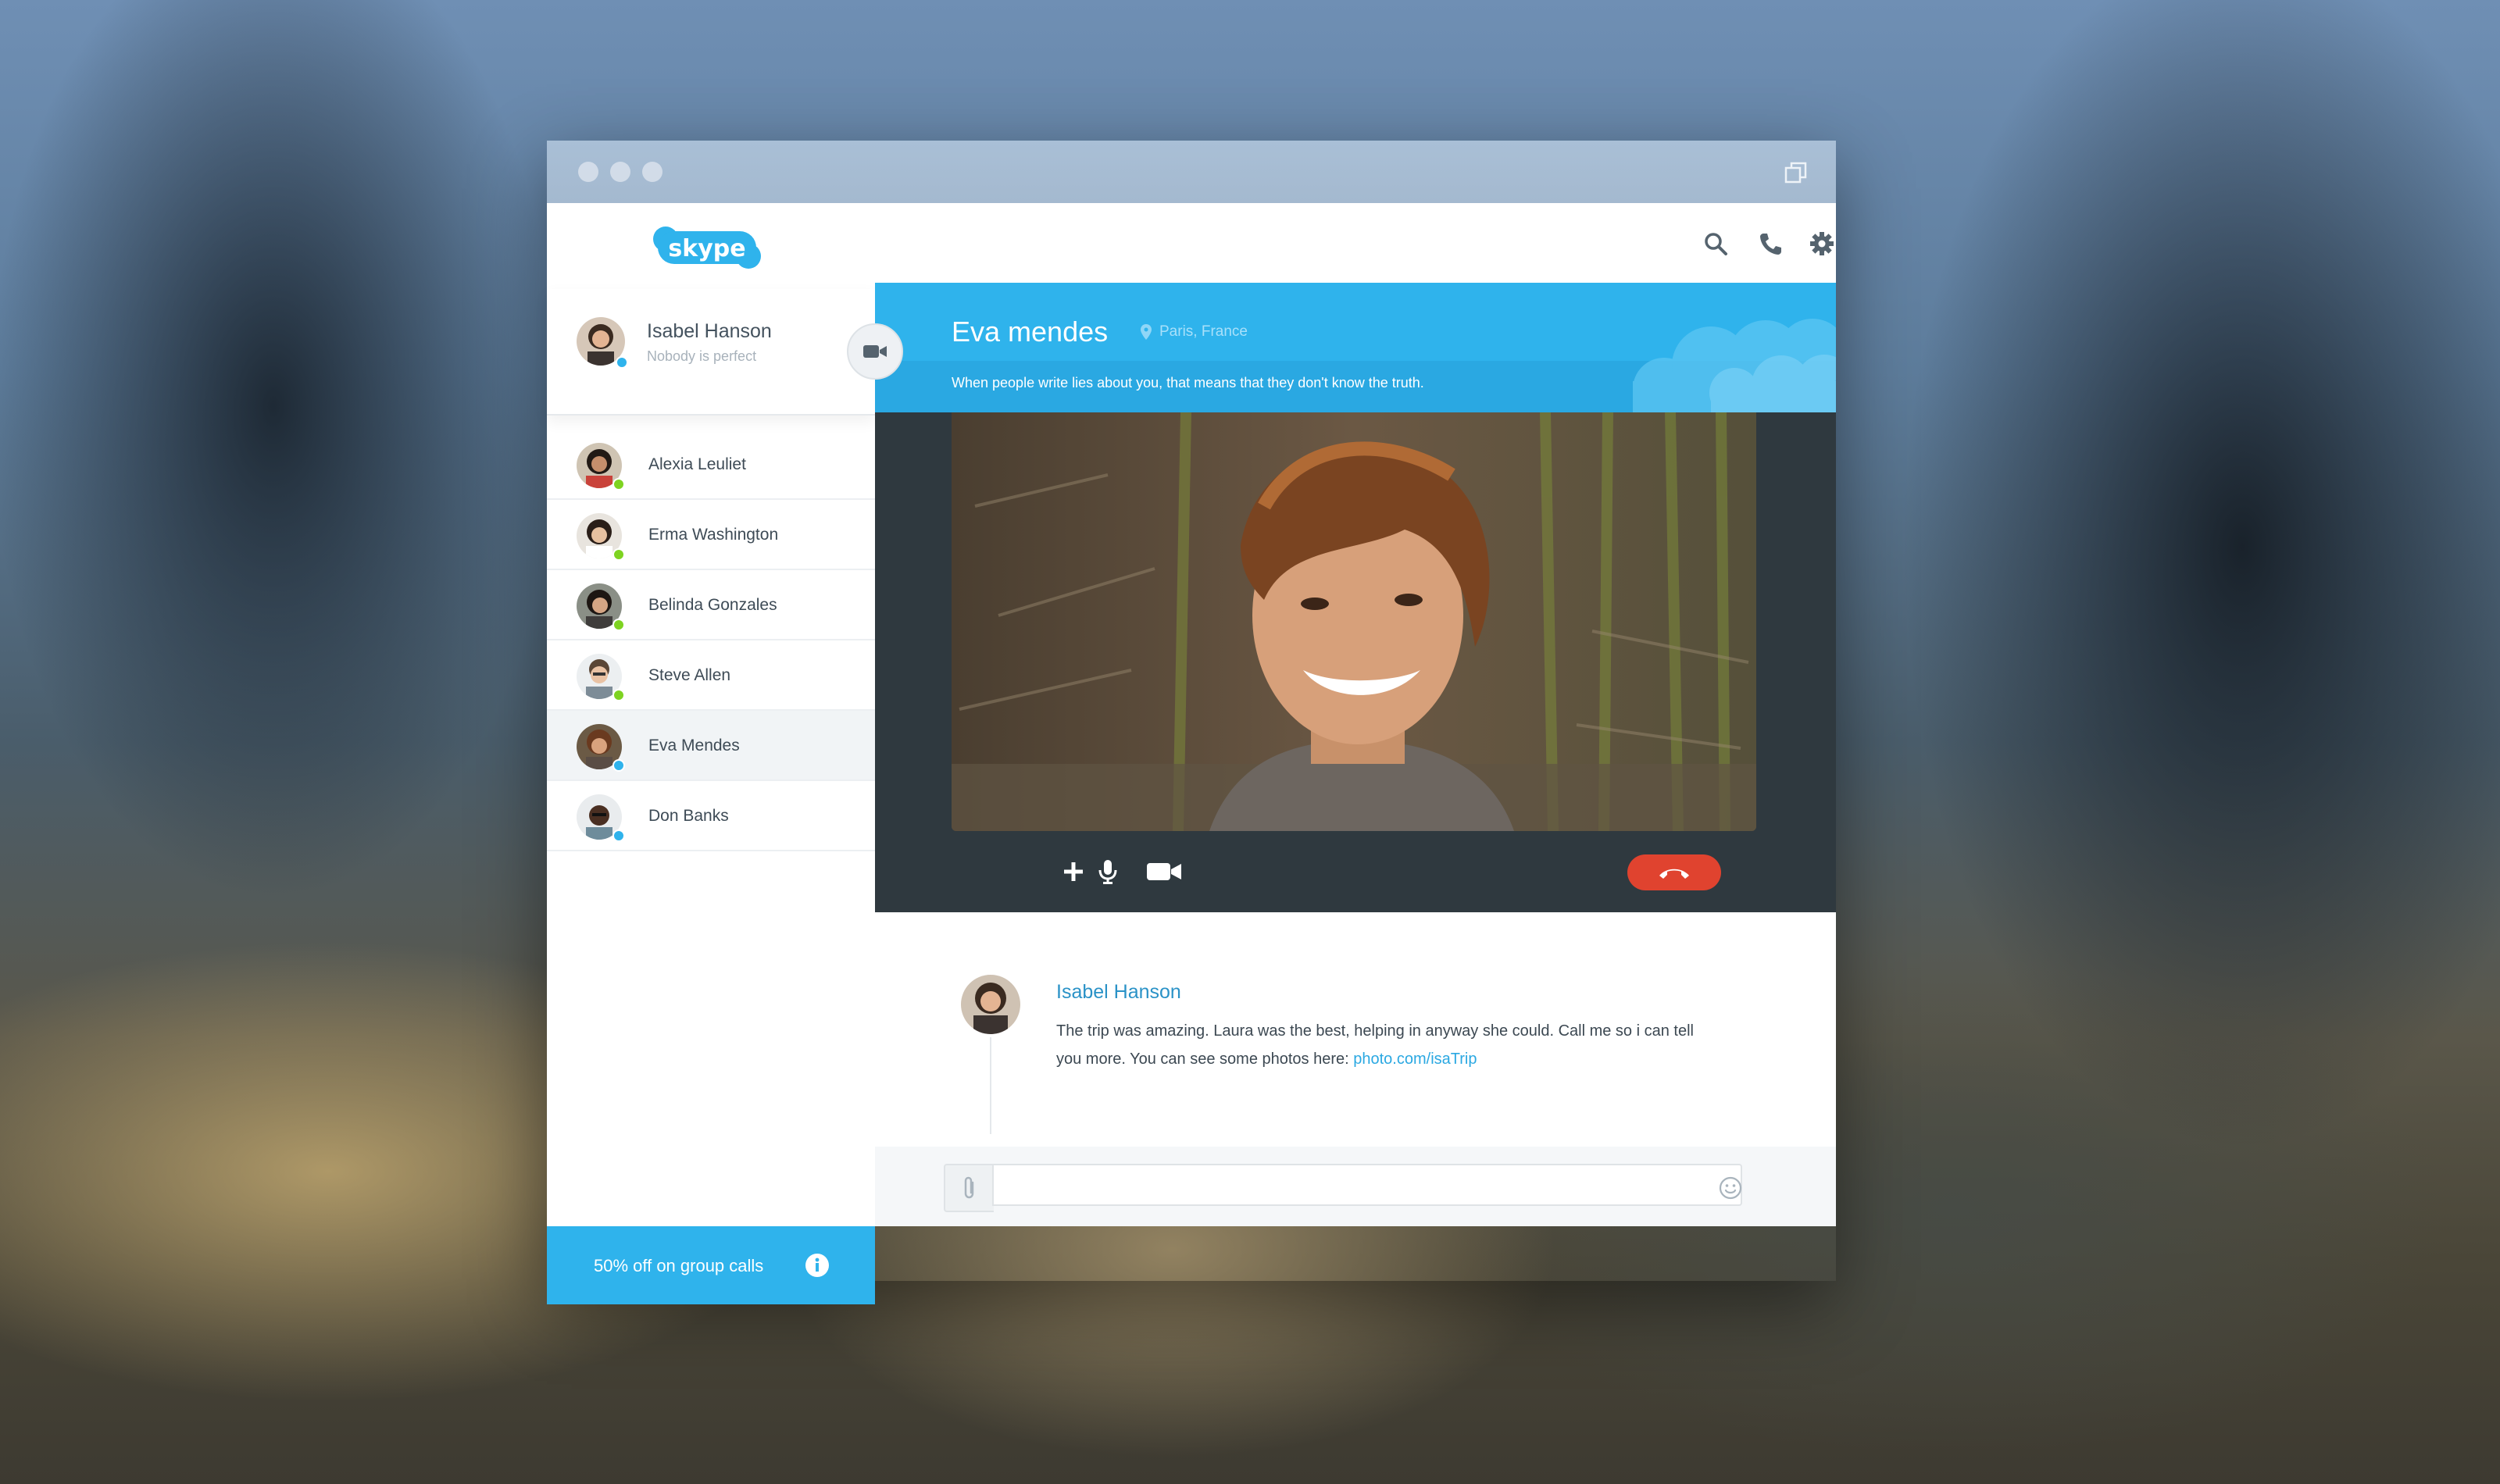 Image resolution: width=2500 pixels, height=1484 pixels. Describe the element at coordinates (990, 1085) in the screenshot. I see `thread-line` at that location.